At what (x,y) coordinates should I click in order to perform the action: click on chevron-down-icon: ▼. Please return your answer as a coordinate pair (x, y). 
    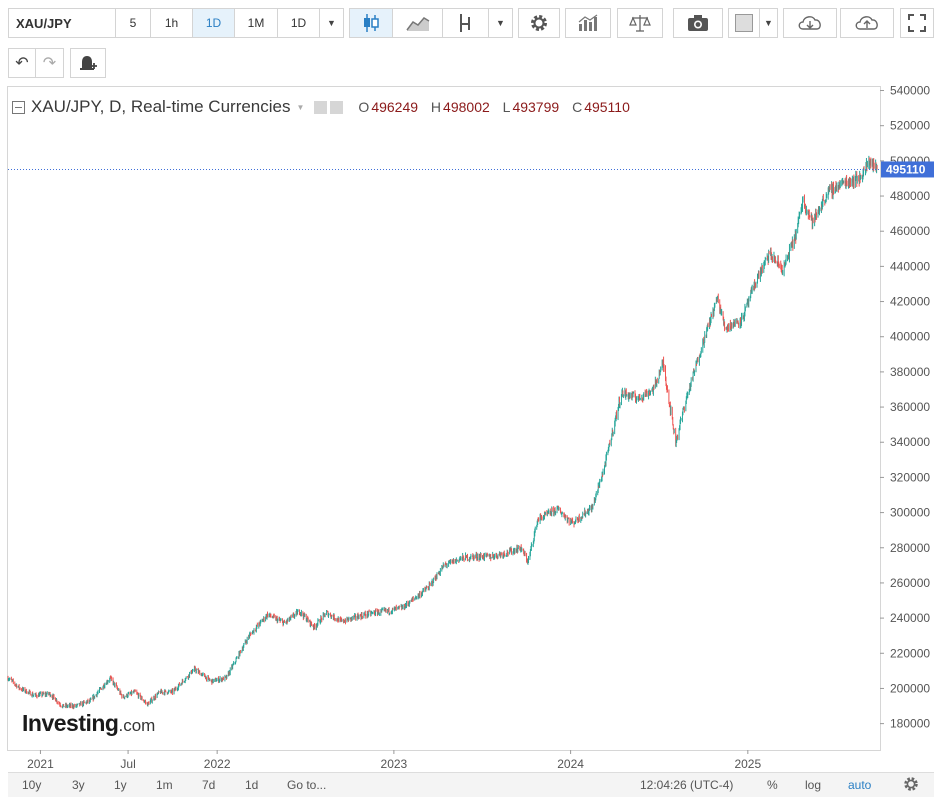
    Looking at the image, I should click on (301, 107).